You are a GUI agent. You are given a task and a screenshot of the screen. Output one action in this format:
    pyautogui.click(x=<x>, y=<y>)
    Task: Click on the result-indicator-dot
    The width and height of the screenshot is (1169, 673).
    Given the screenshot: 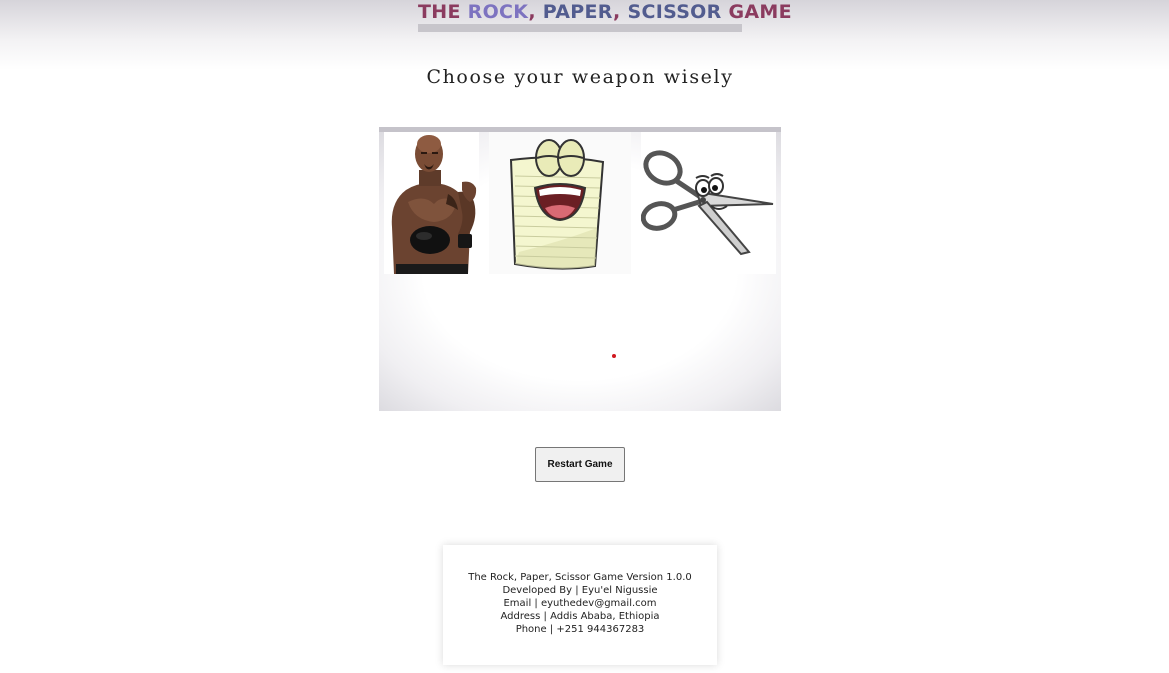 What is the action you would take?
    pyautogui.click(x=614, y=356)
    